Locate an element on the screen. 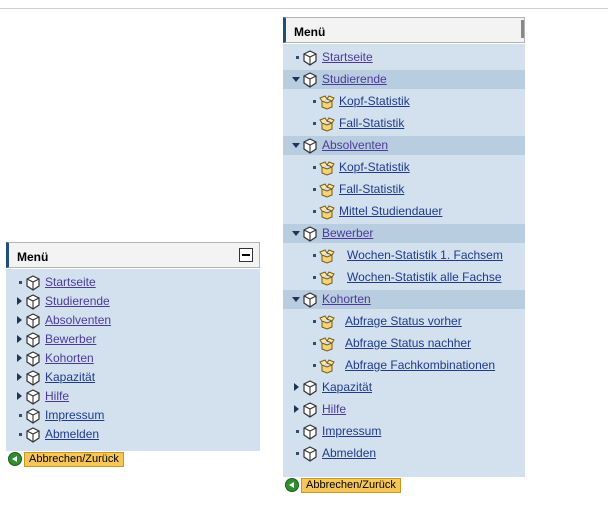 This screenshot has height=509, width=608. submenu-item-abfrage-status-nachher: Abfrage Status nachher is located at coordinates (404, 343).